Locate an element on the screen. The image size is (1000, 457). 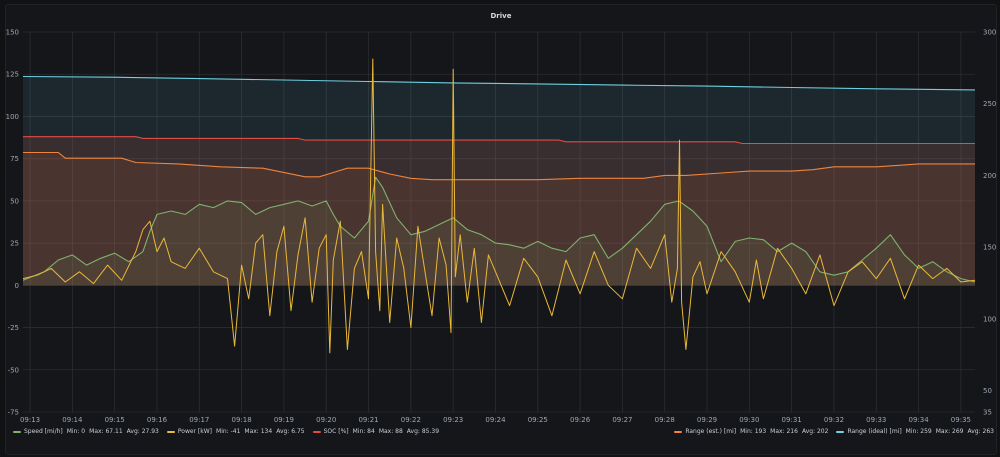
y-left-tick-label: 75 is located at coordinates (14, 159).